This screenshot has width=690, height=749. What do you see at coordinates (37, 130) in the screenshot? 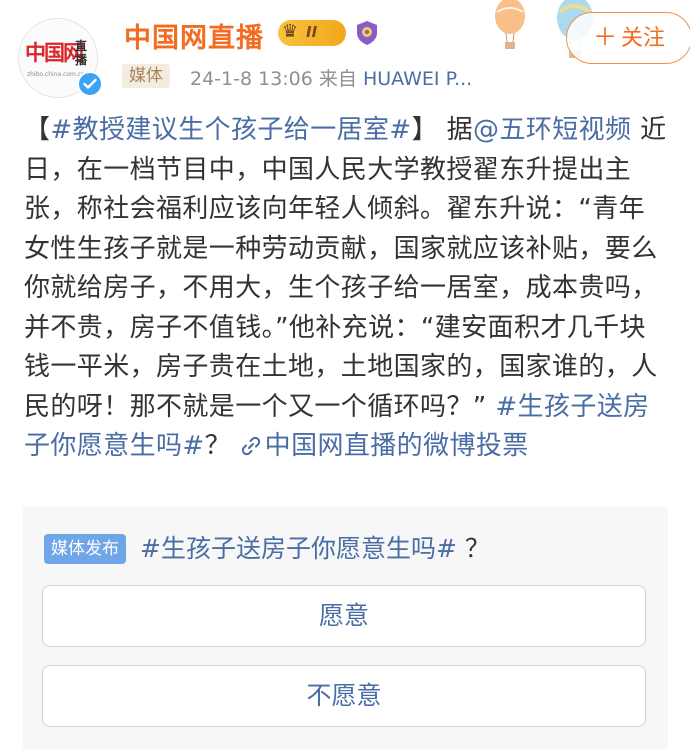
I see `bracket-open: 【` at bounding box center [37, 130].